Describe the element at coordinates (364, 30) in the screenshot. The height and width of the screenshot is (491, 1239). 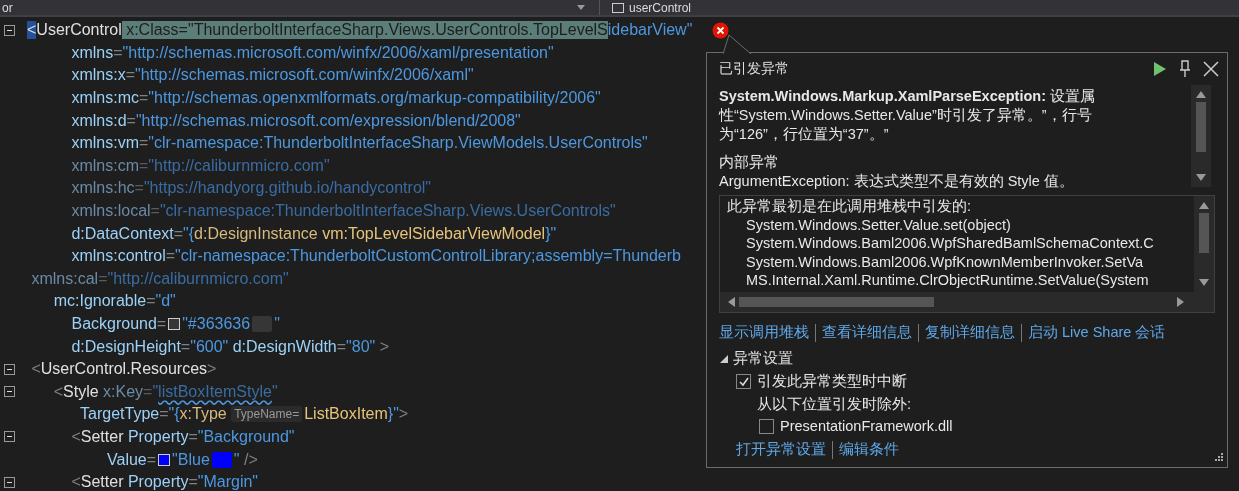
I see `code-token: x:Class="ThunderboltInterfaceSharp.Views.UserControls.TopLevelS` at that location.